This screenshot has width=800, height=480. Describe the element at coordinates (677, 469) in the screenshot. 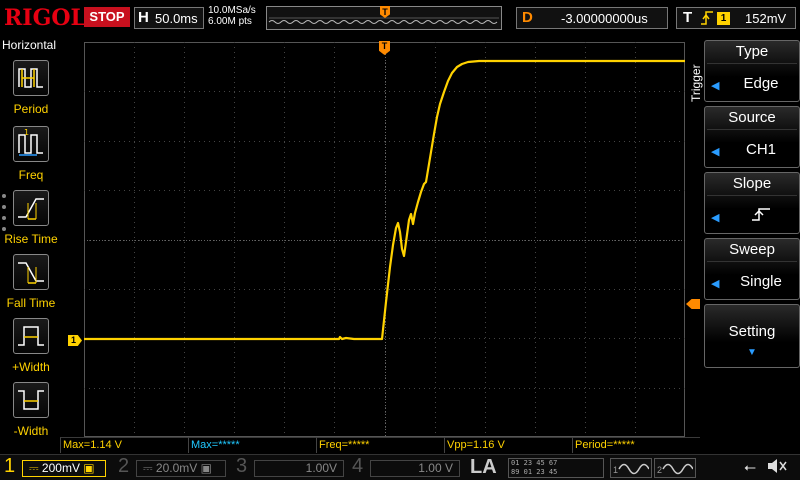

I see `sine-wave-icon` at that location.